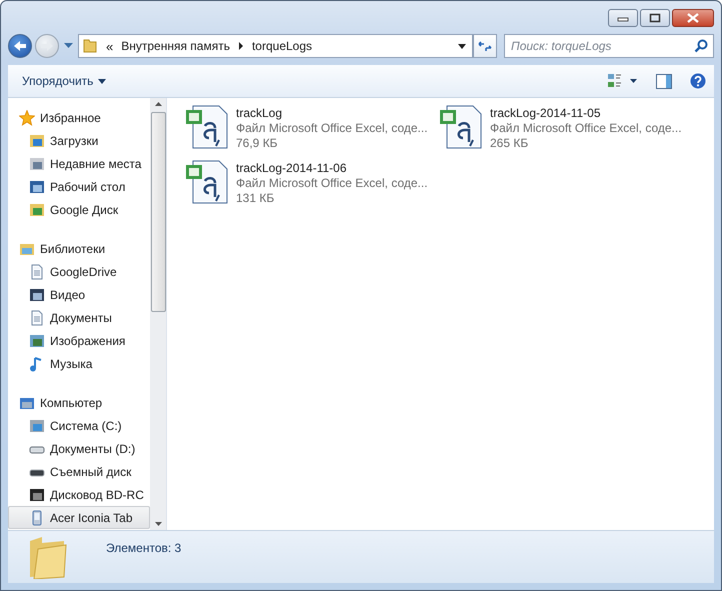 The width and height of the screenshot is (722, 591). What do you see at coordinates (260, 113) in the screenshot?
I see `file-name: trackLog` at bounding box center [260, 113].